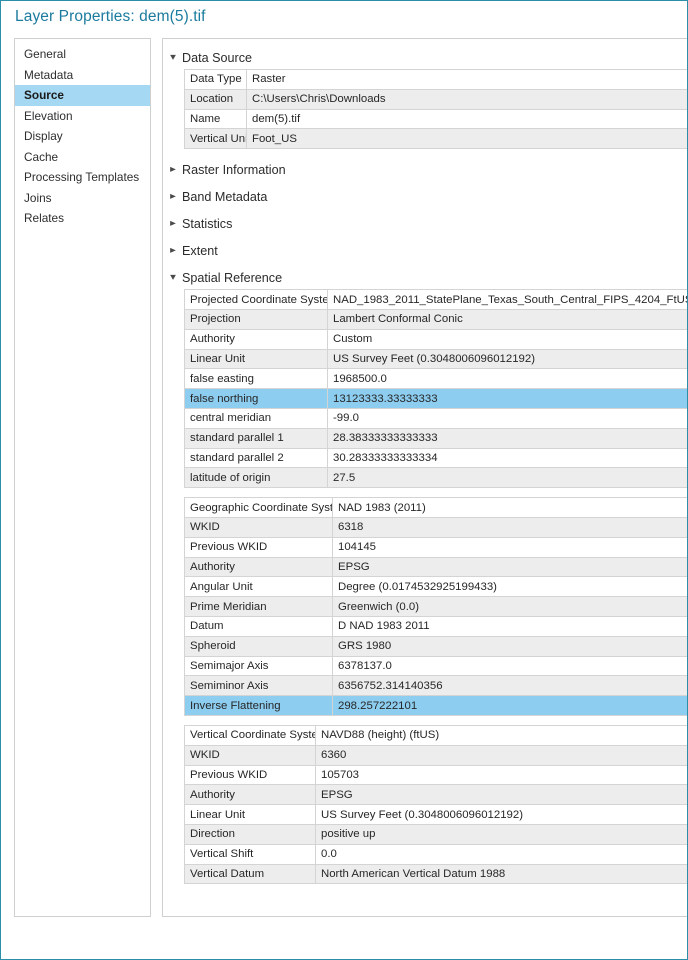 The height and width of the screenshot is (960, 688). I want to click on property-value: NAD 1983 (2011), so click(509, 507).